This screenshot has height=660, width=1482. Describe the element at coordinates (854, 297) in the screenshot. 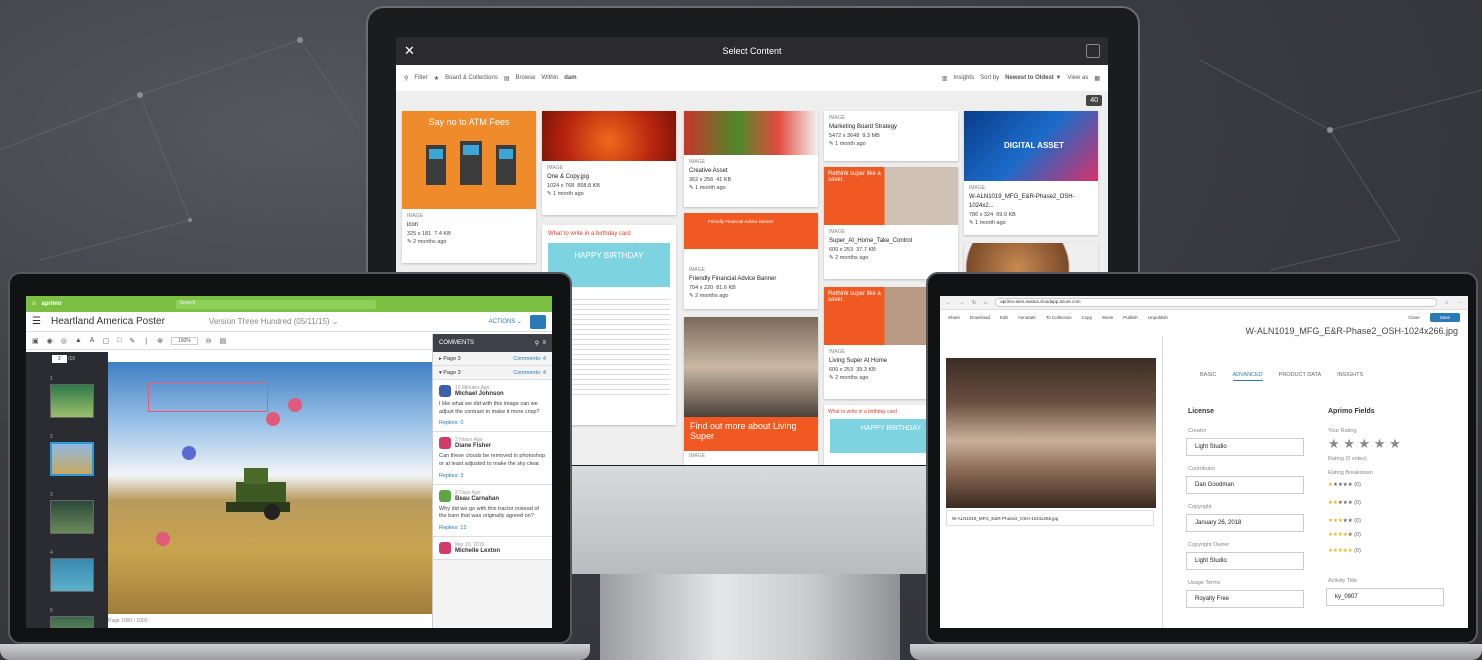

I see `card-banner: Rethink super like a saver.` at that location.